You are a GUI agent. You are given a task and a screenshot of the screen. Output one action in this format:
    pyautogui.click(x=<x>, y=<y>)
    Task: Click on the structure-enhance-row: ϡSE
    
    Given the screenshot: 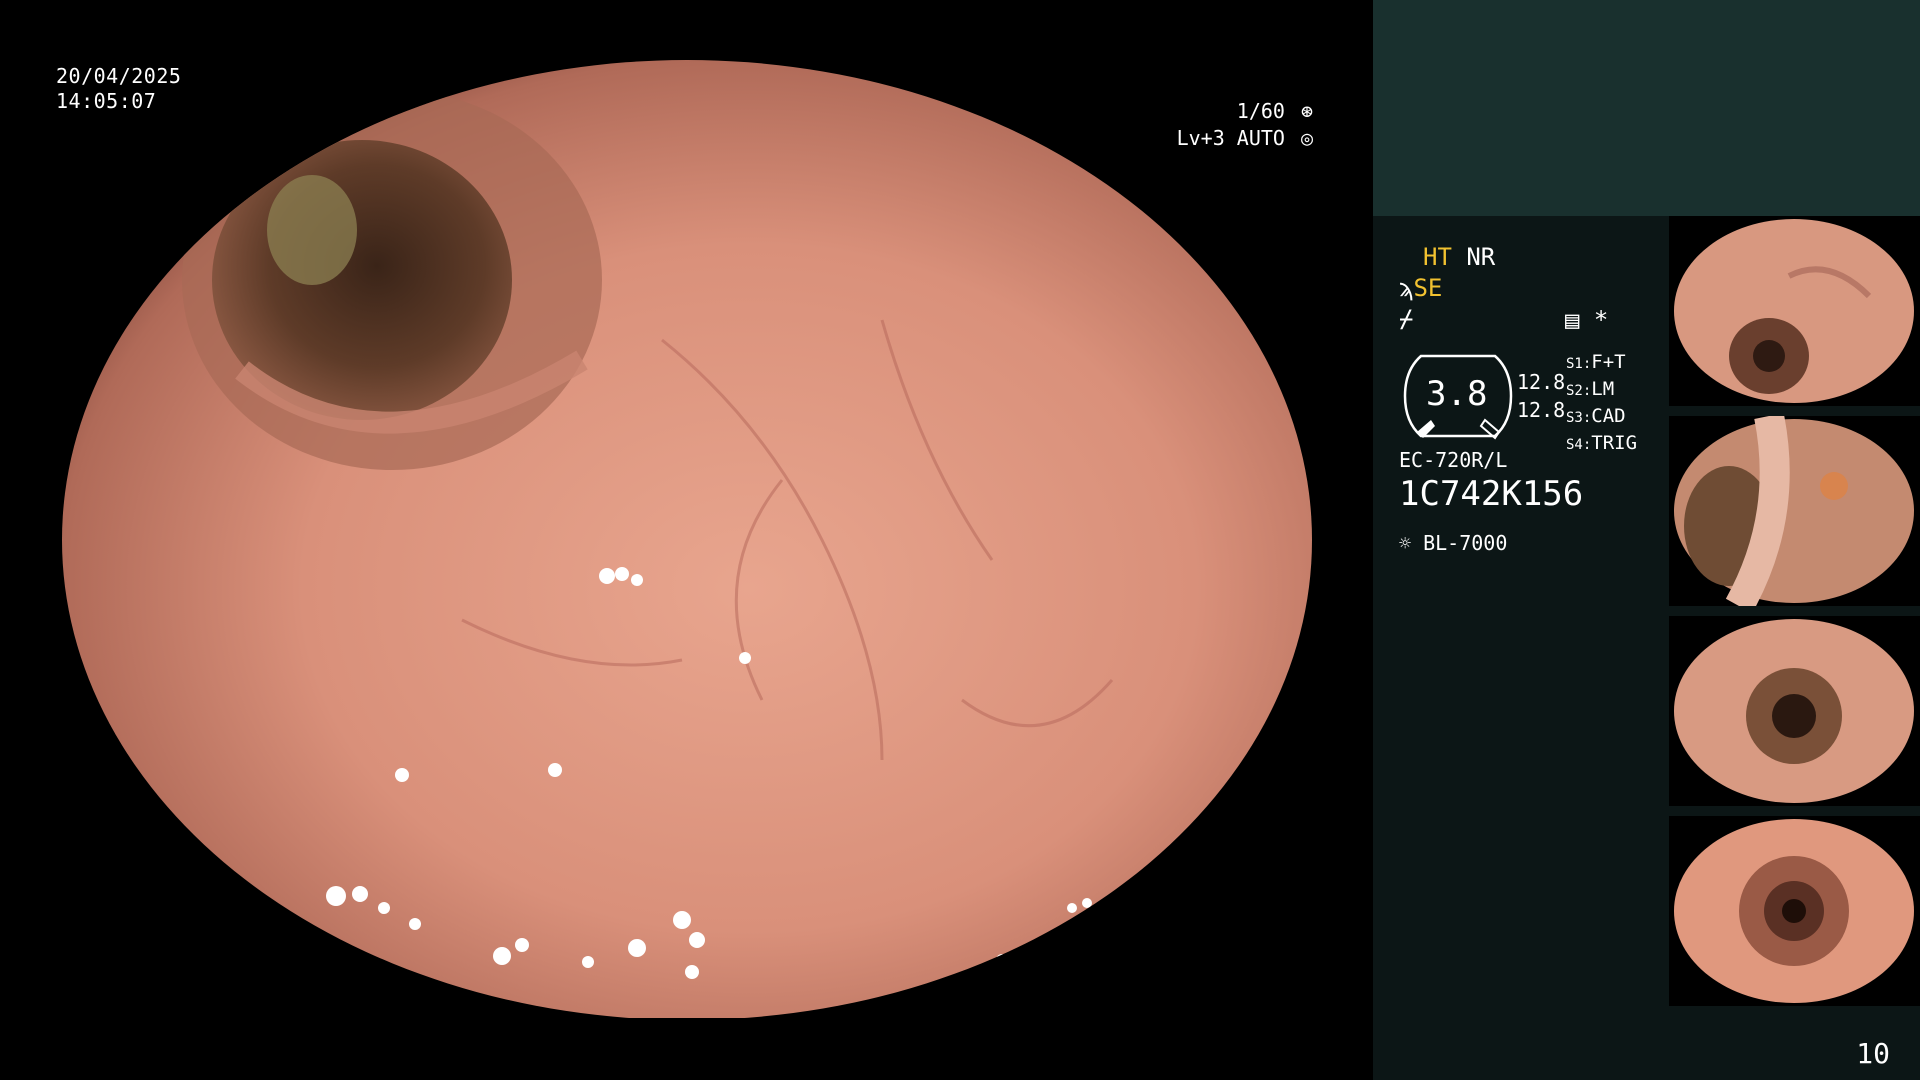 What is the action you would take?
    pyautogui.click(x=1420, y=288)
    